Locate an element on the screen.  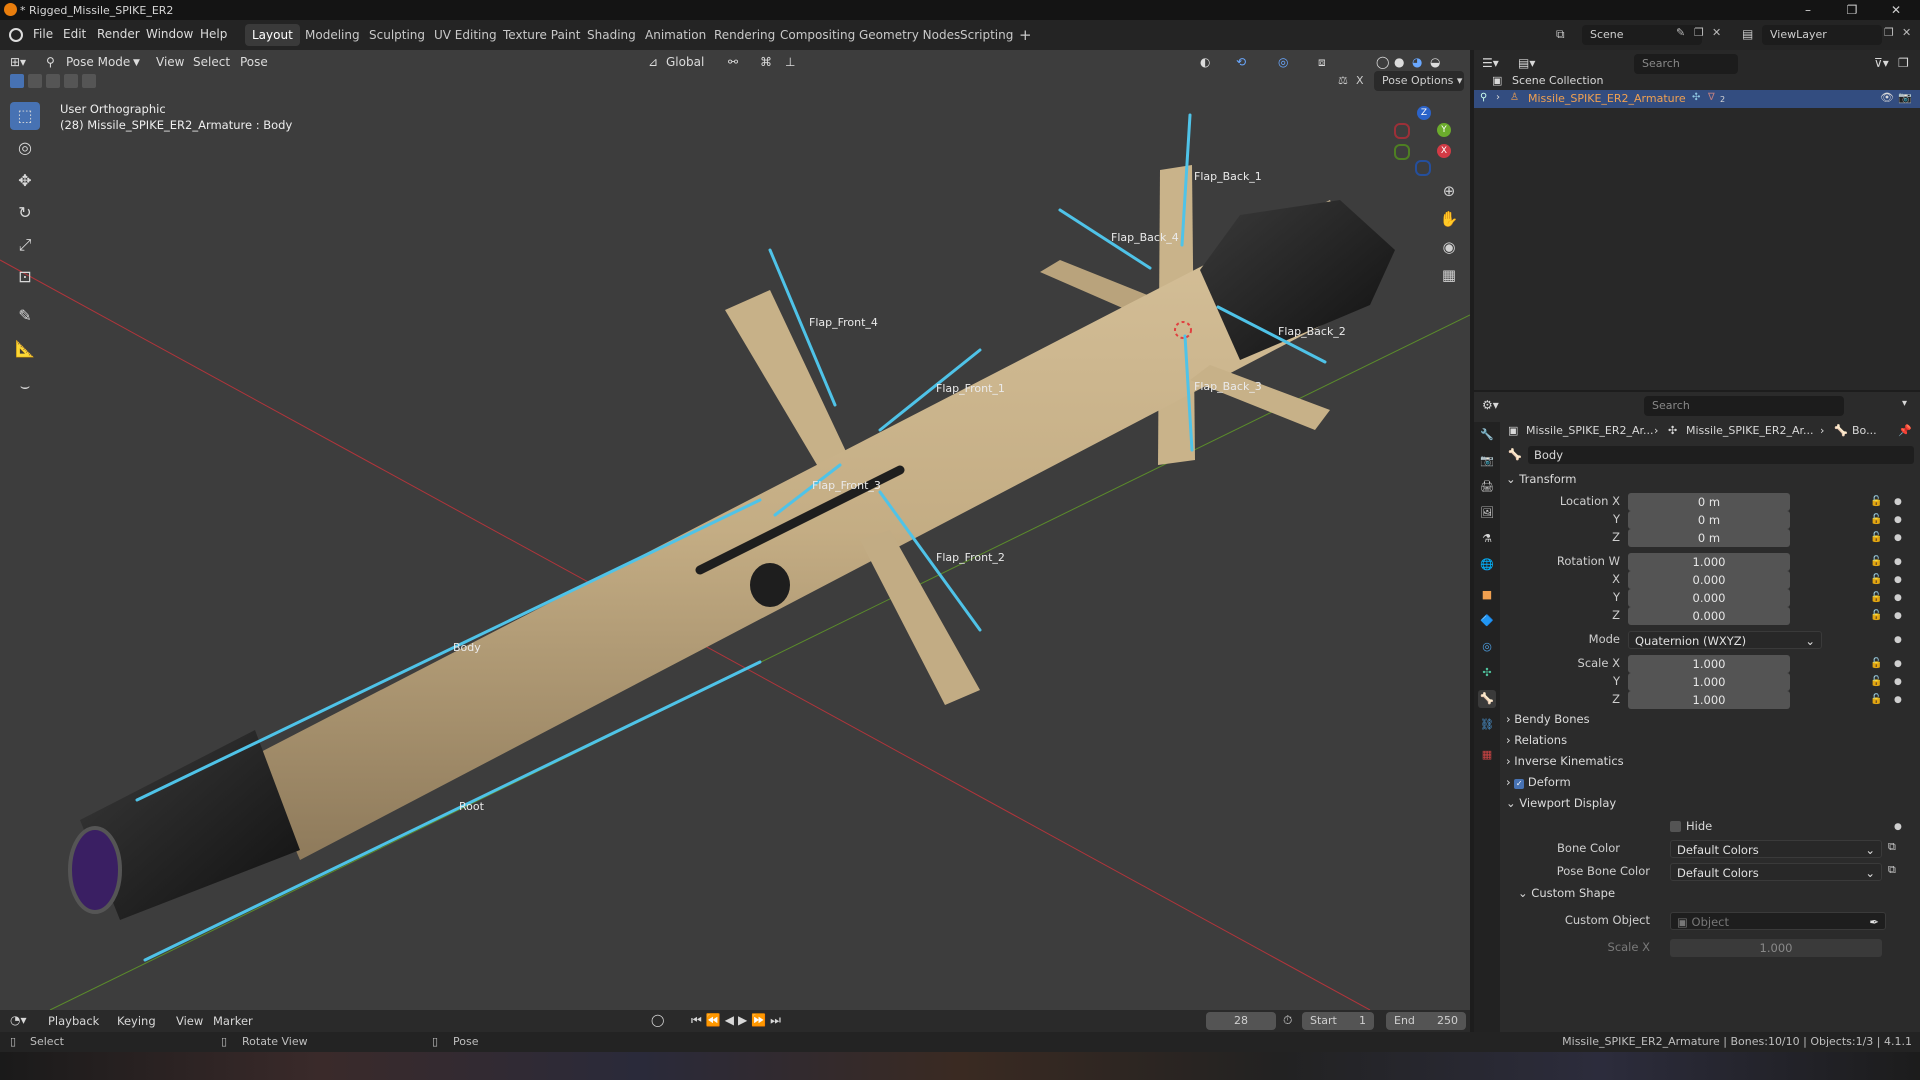
tab-layout: Layout is located at coordinates (272, 35).